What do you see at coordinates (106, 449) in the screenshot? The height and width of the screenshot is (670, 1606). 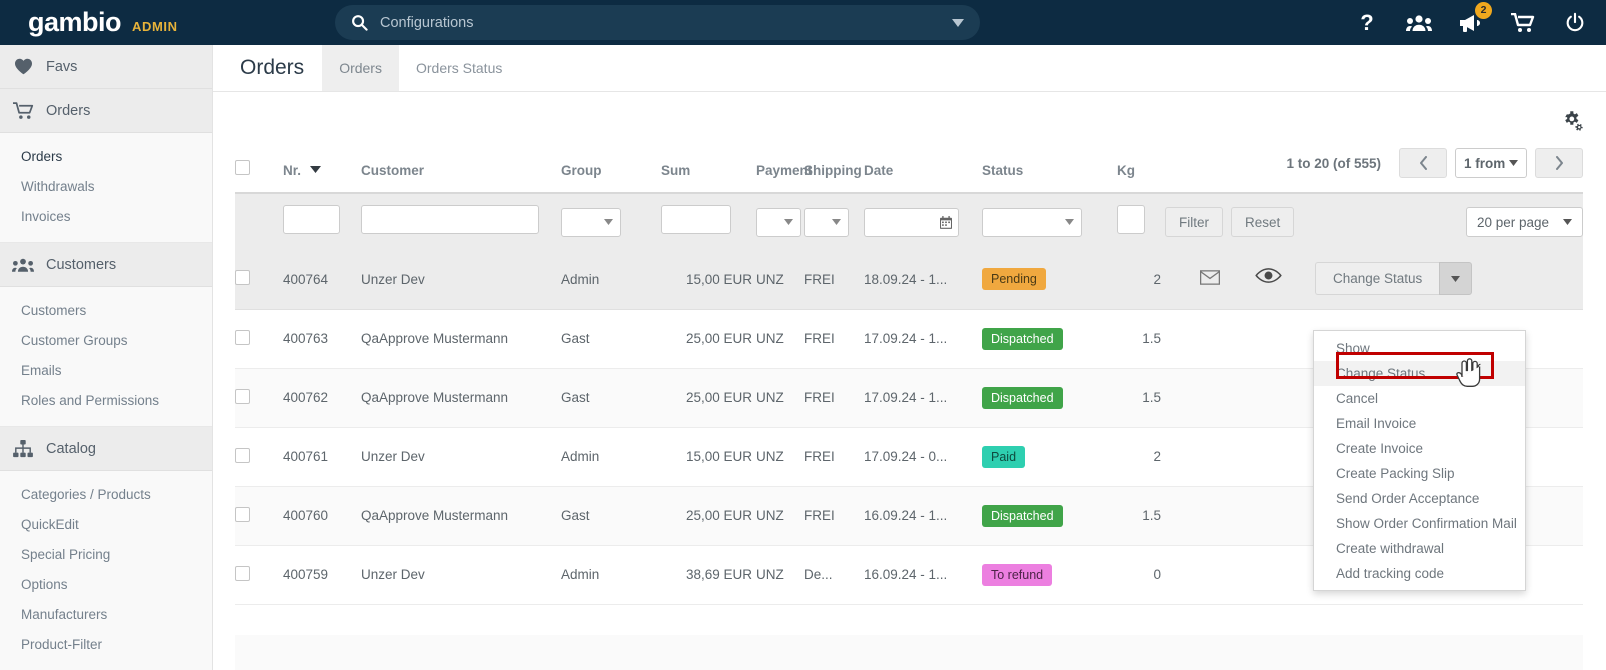 I see `sidebar-group-catalog: Catalog` at bounding box center [106, 449].